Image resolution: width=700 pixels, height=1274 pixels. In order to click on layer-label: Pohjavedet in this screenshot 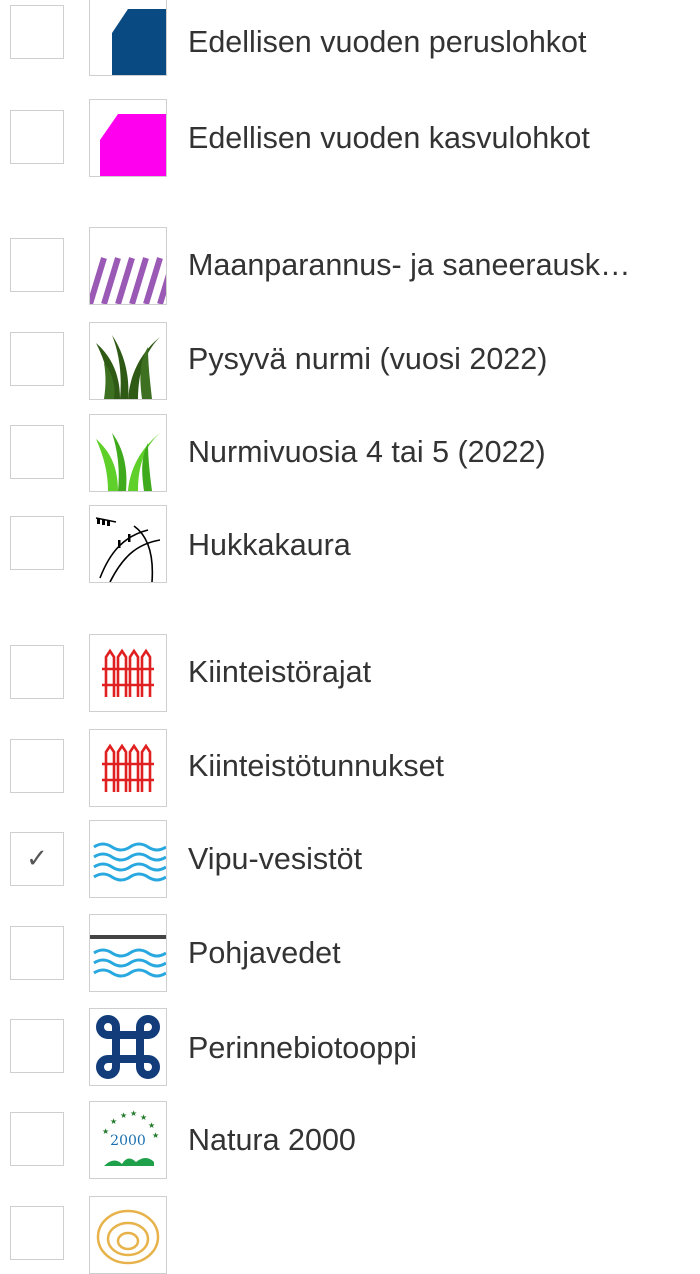, I will do `click(264, 953)`.